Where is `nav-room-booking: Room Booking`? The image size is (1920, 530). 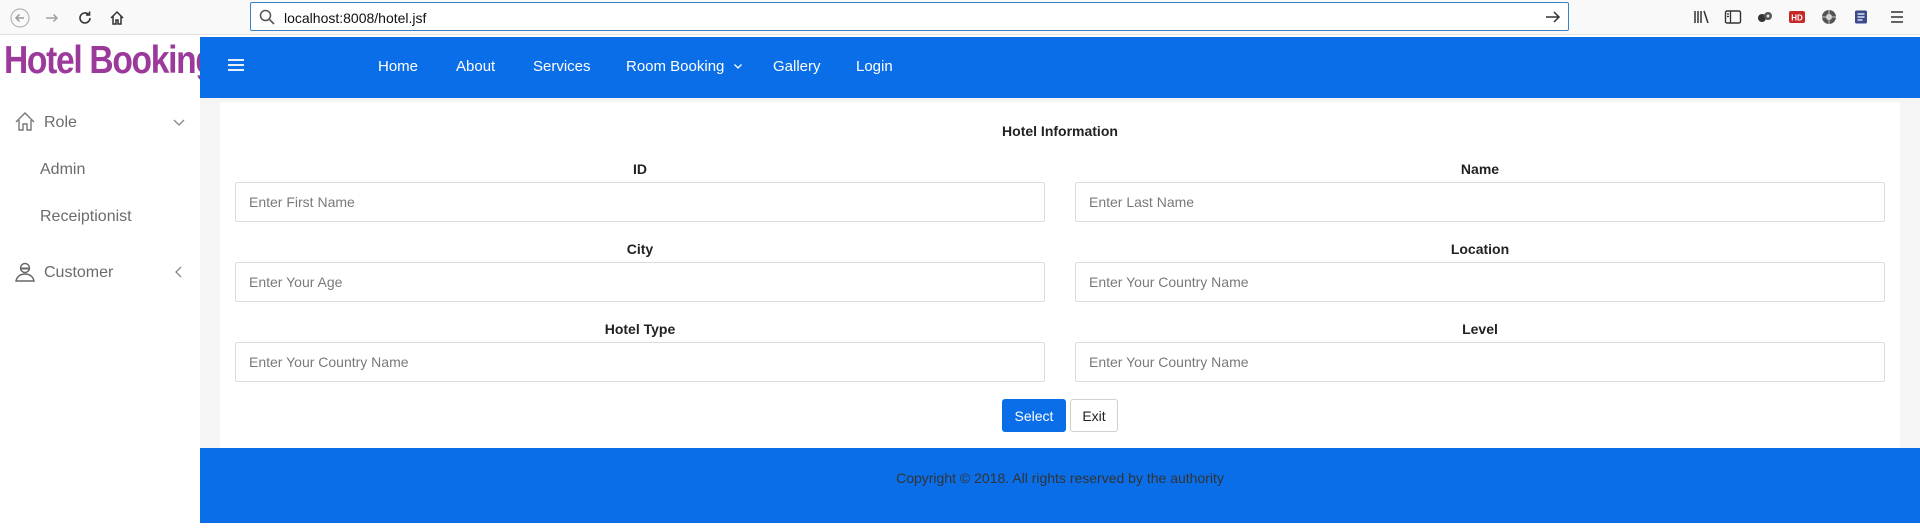 nav-room-booking: Room Booking is located at coordinates (684, 66).